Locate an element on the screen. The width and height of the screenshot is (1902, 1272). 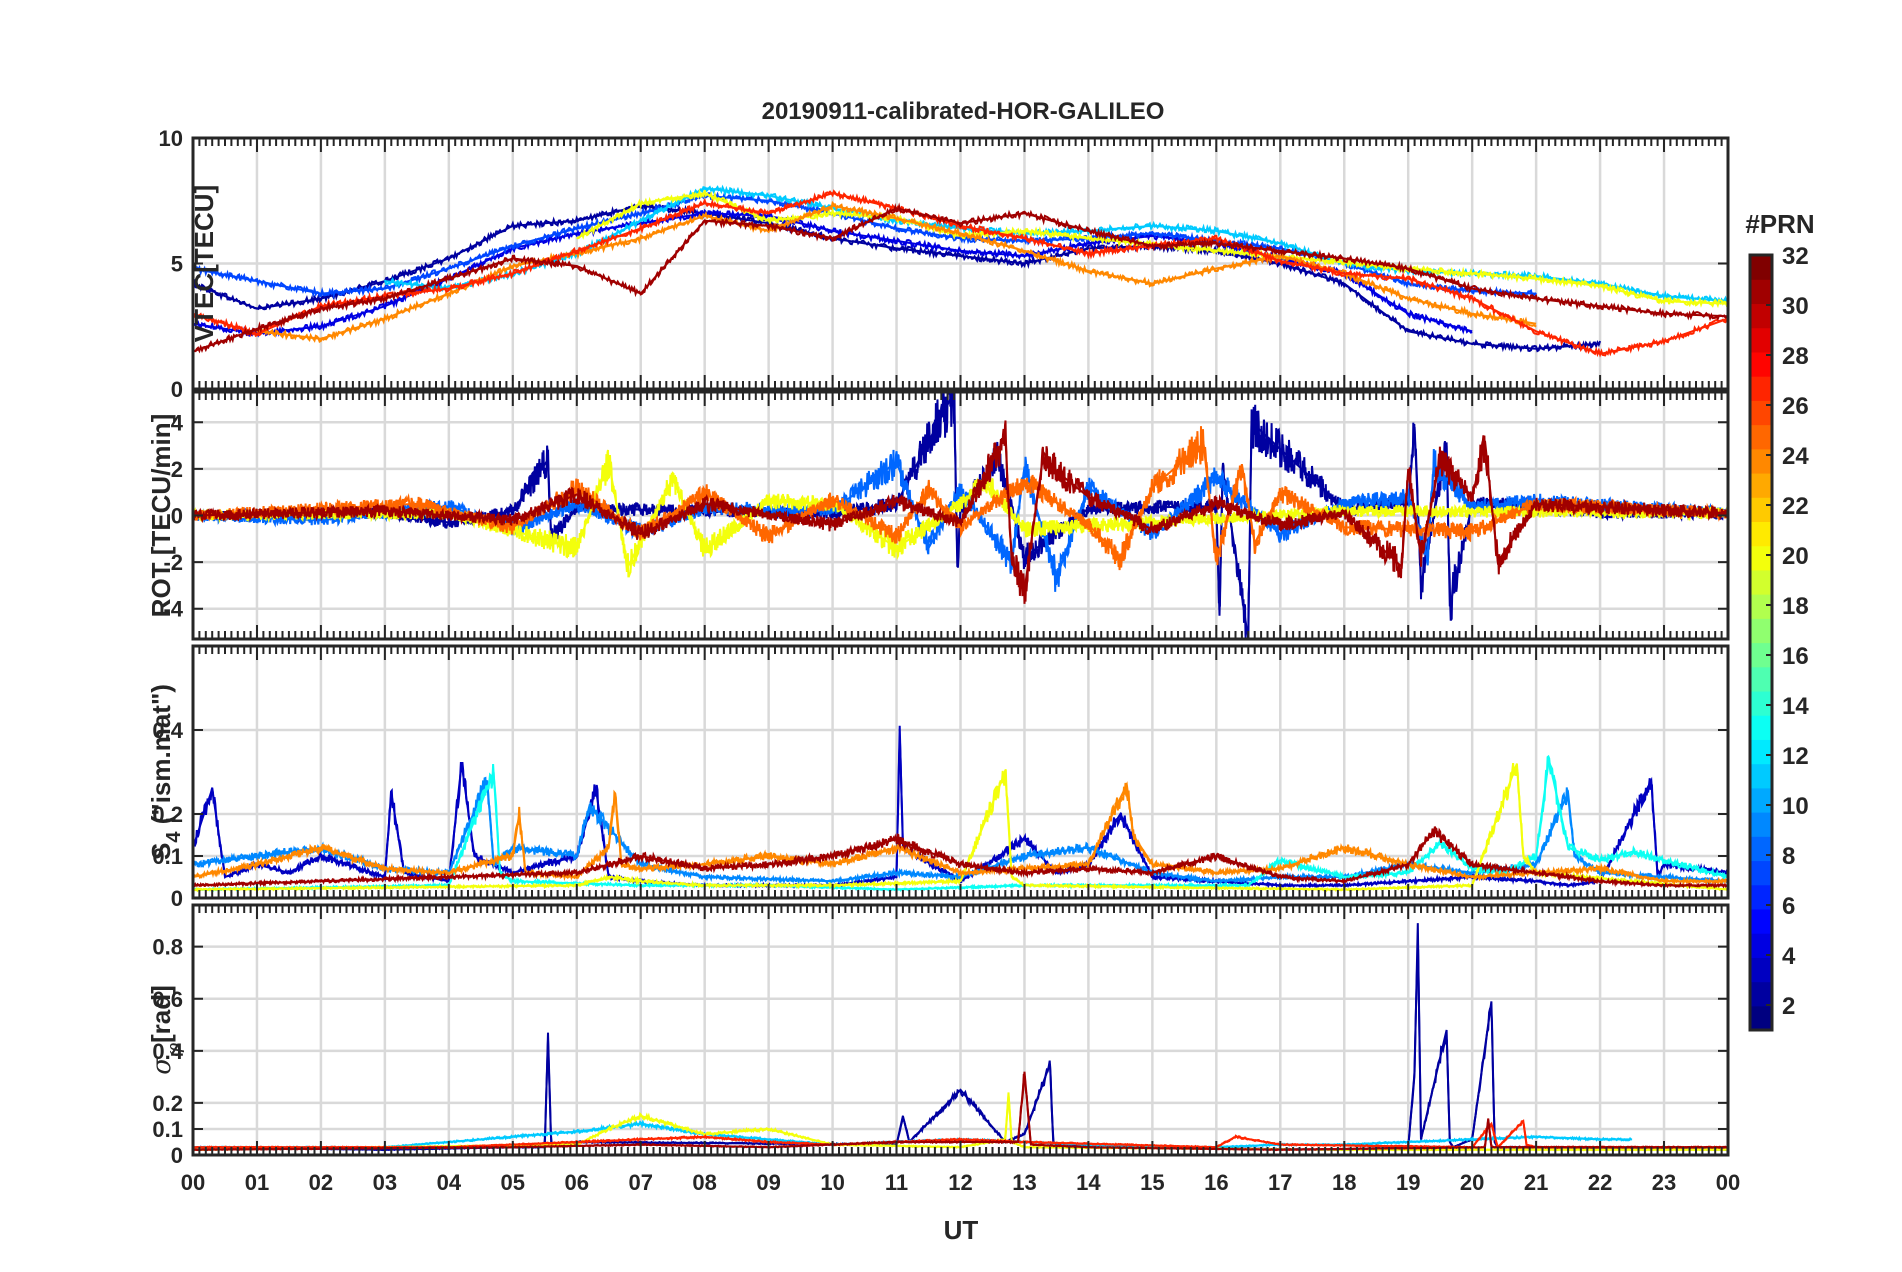
colorbar-tick-label: 28 is located at coordinates (1795, 356).